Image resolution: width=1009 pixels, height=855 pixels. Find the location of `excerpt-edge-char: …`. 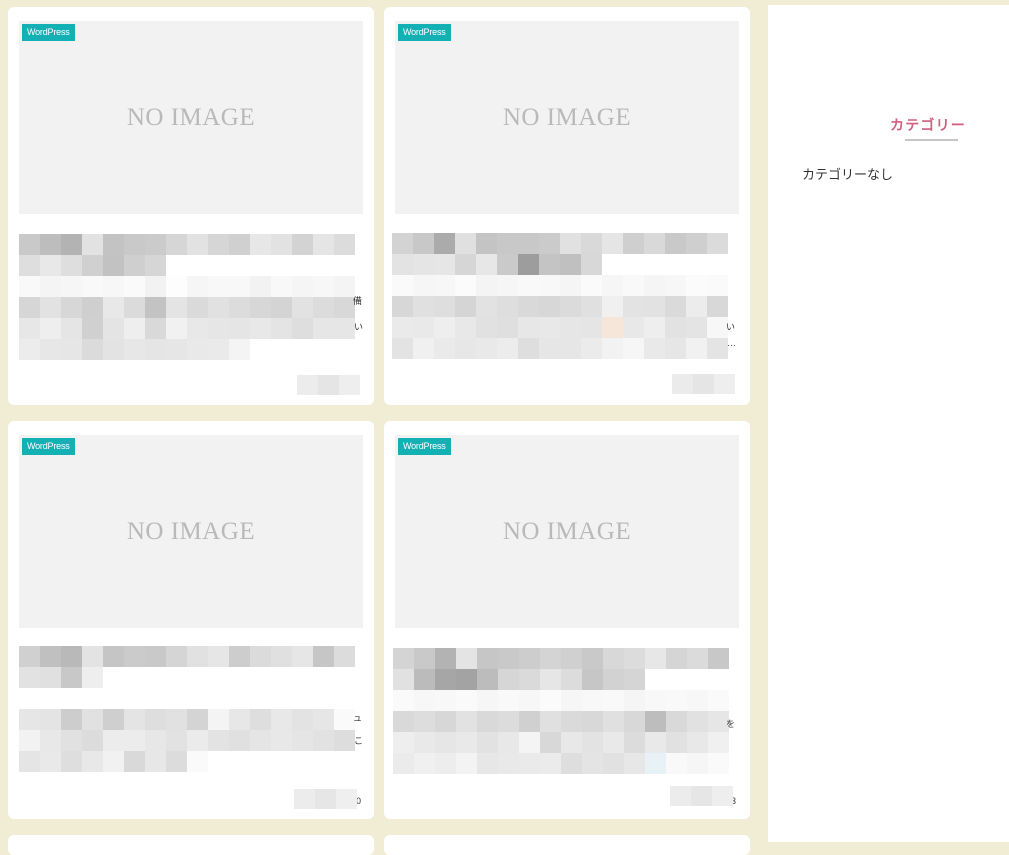

excerpt-edge-char: … is located at coordinates (731, 343).